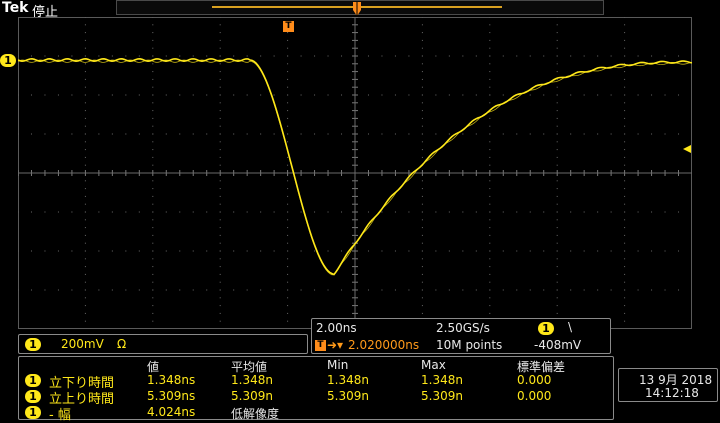  What do you see at coordinates (252, 380) in the screenshot?
I see `meas-mean: 1.348n` at bounding box center [252, 380].